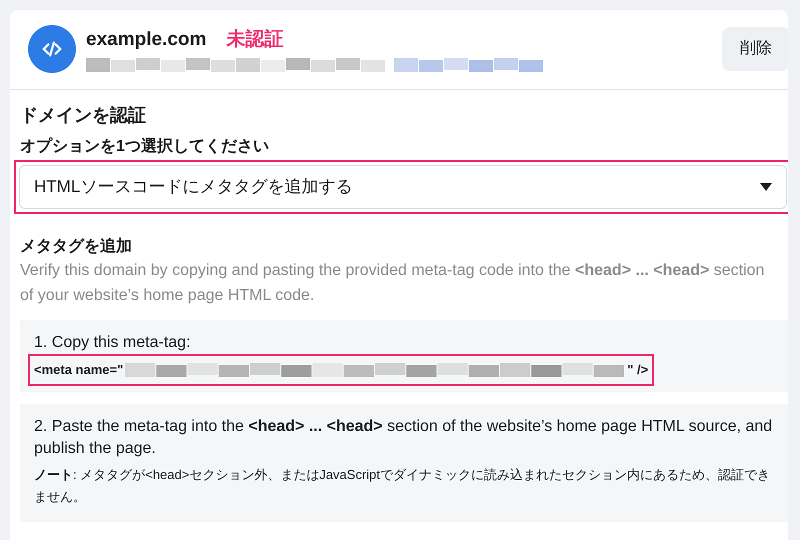 Image resolution: width=800 pixels, height=540 pixels. I want to click on step-text: 1. Copy this meta-tag:, so click(113, 343).